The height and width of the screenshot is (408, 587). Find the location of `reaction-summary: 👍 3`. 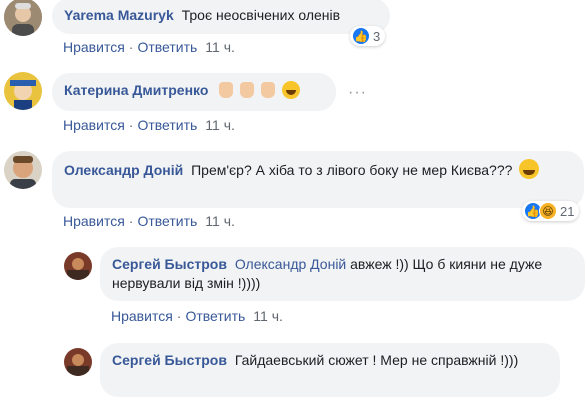

reaction-summary: 👍 3 is located at coordinates (368, 36).